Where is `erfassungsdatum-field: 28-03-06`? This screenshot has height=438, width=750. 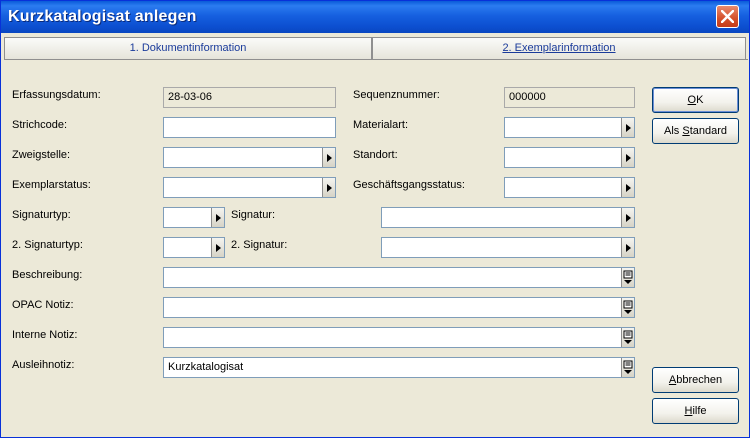 erfassungsdatum-field: 28-03-06 is located at coordinates (249, 97).